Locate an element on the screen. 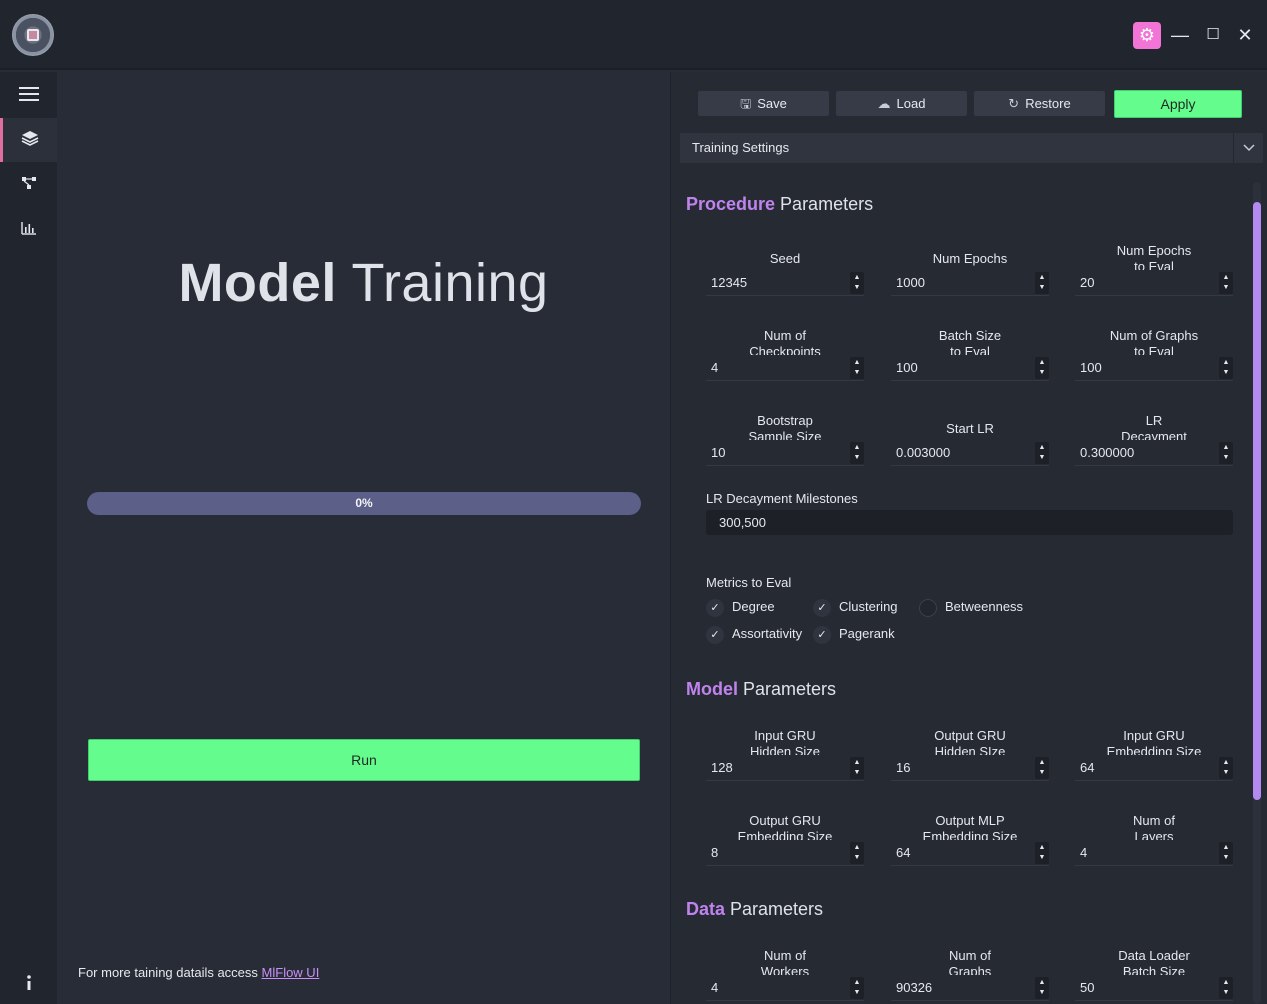  apply-button: Apply is located at coordinates (1178, 104).